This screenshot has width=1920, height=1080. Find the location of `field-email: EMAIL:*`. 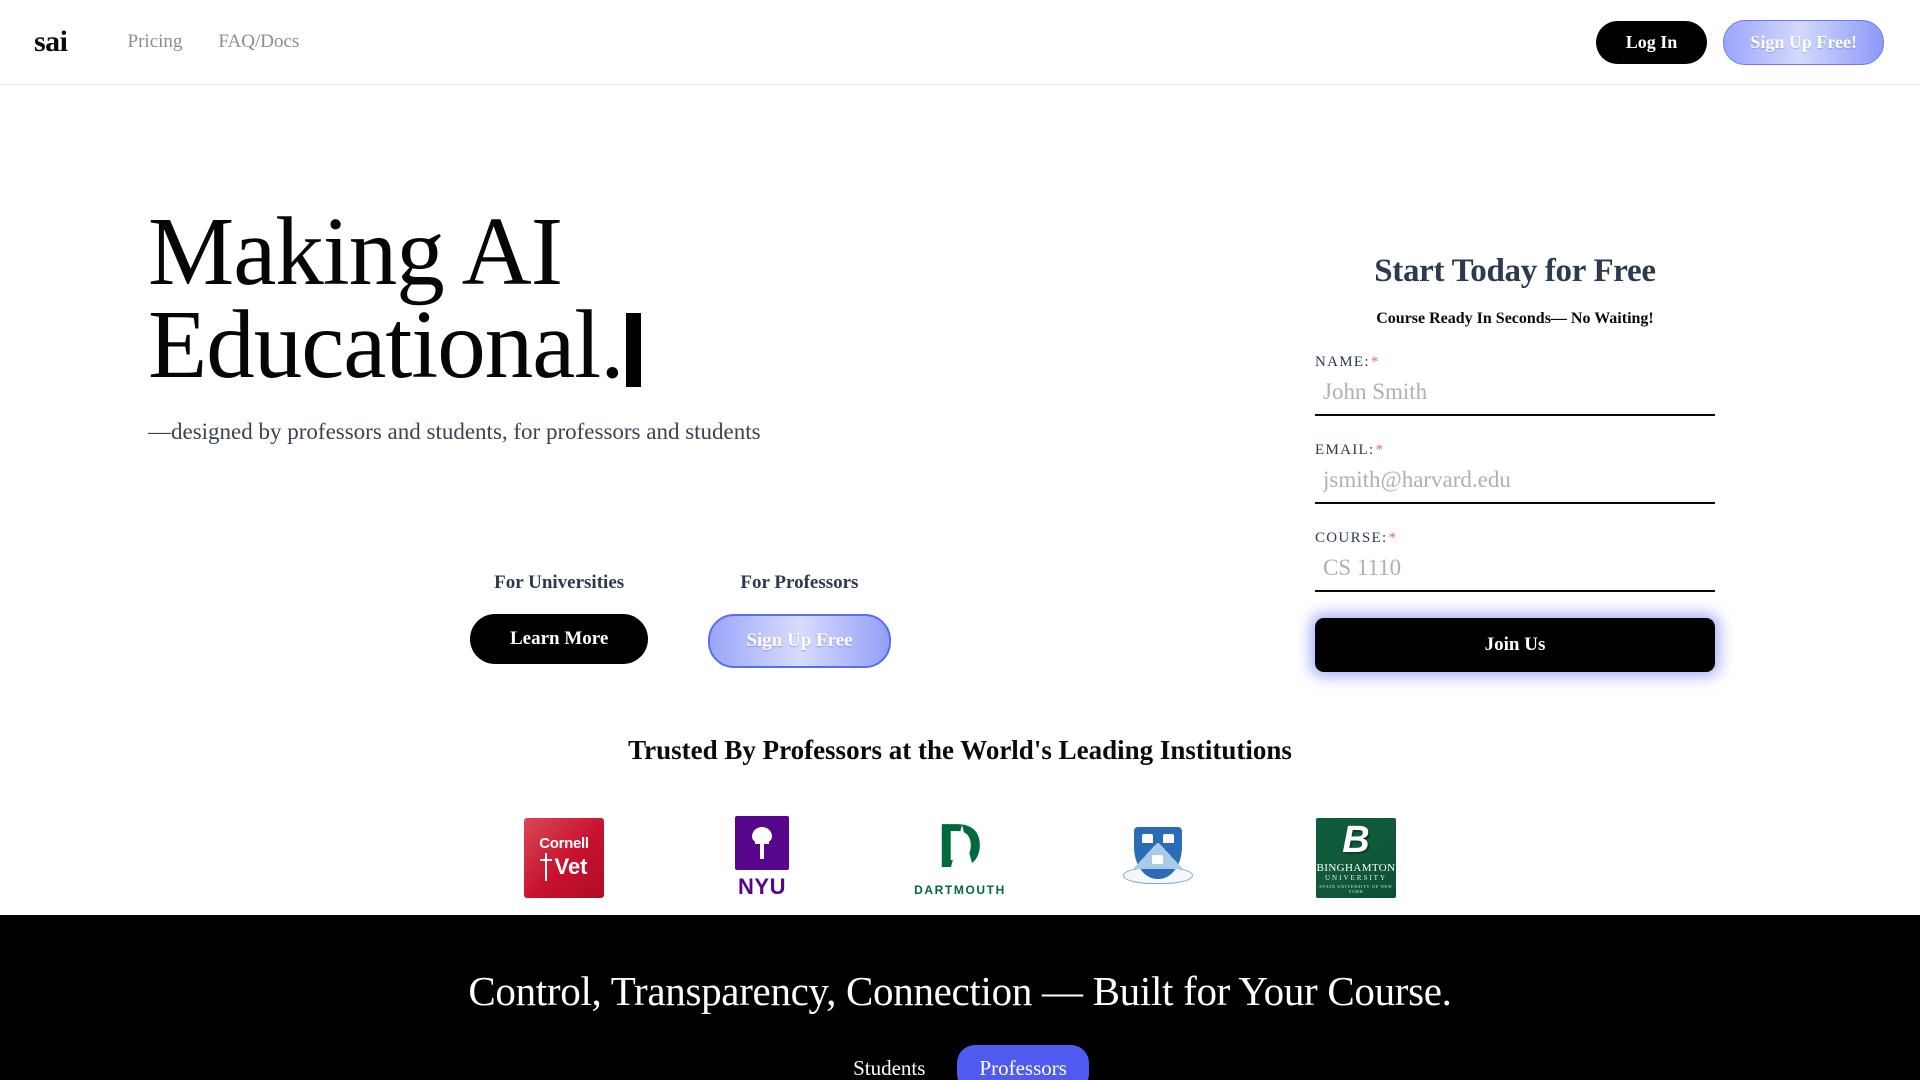

field-email: EMAIL:* is located at coordinates (1515, 473).